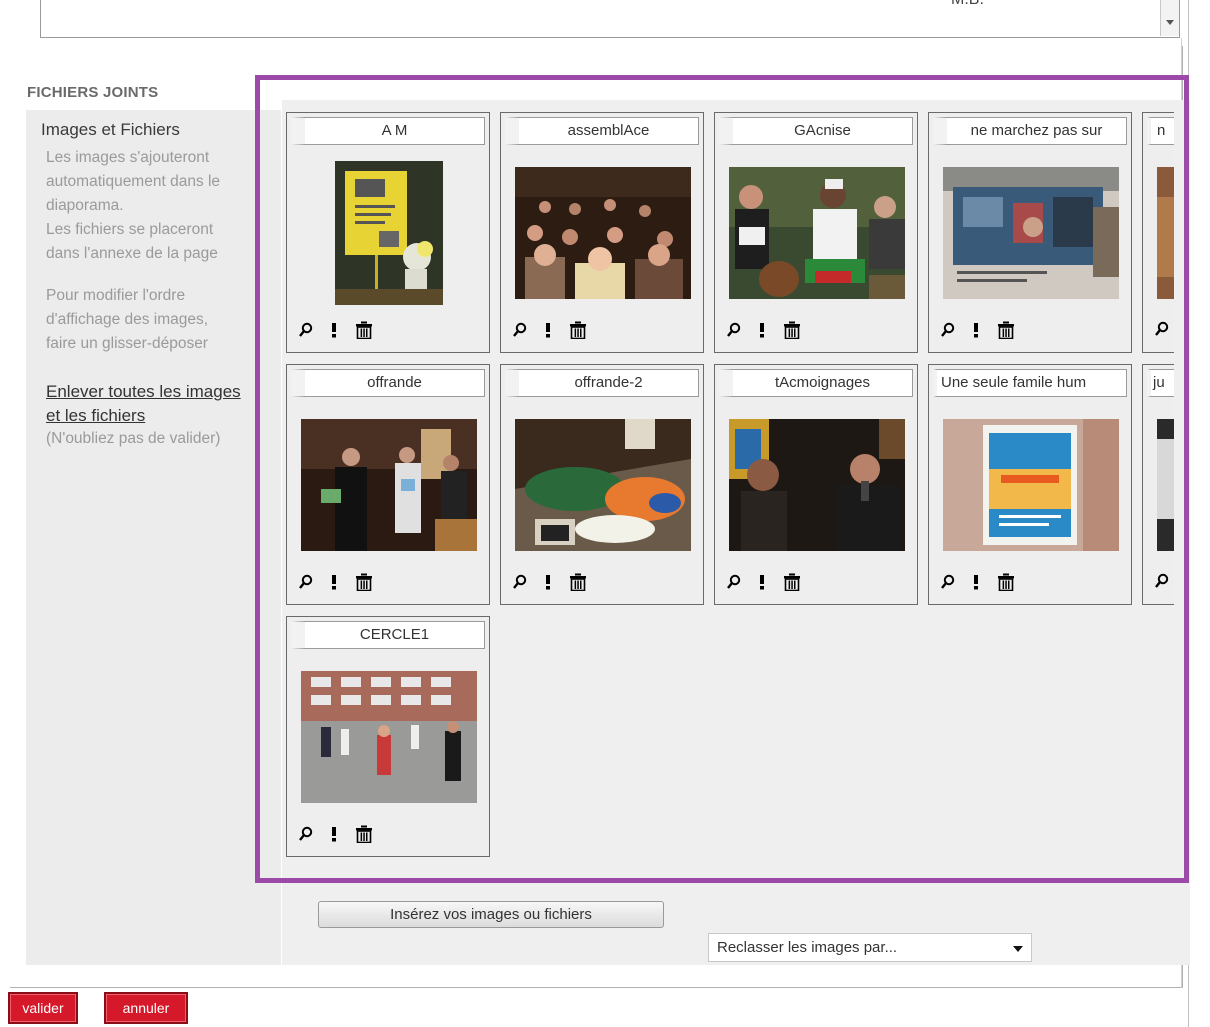 Image resolution: width=1210 pixels, height=1027 pixels. I want to click on attachment-card: assemblAce, so click(602, 232).